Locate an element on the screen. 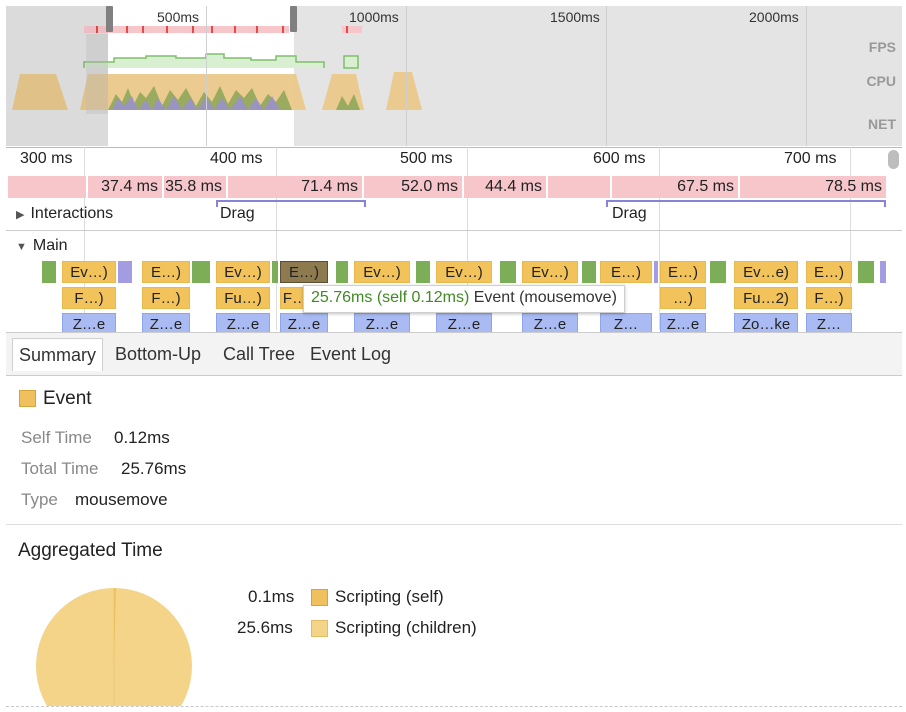 This screenshot has width=906, height=712. main-track-header: ▼ Main is located at coordinates (42, 246).